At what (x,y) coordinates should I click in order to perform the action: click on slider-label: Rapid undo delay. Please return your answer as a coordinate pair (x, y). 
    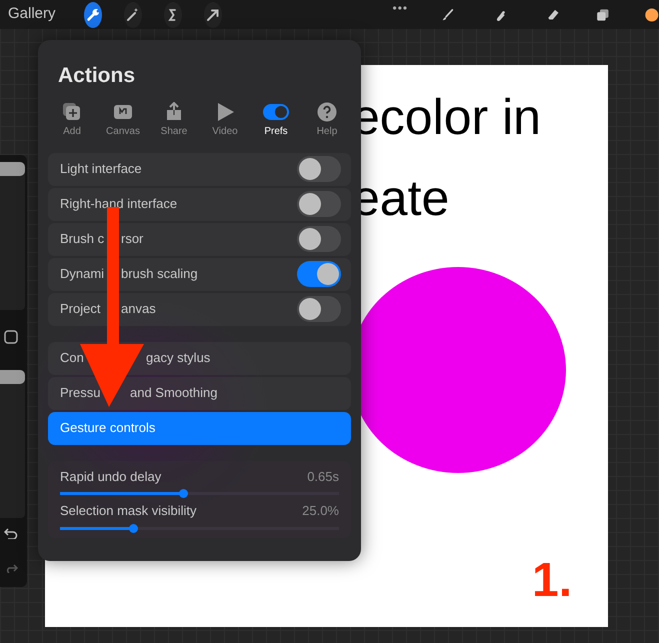
    Looking at the image, I should click on (111, 477).